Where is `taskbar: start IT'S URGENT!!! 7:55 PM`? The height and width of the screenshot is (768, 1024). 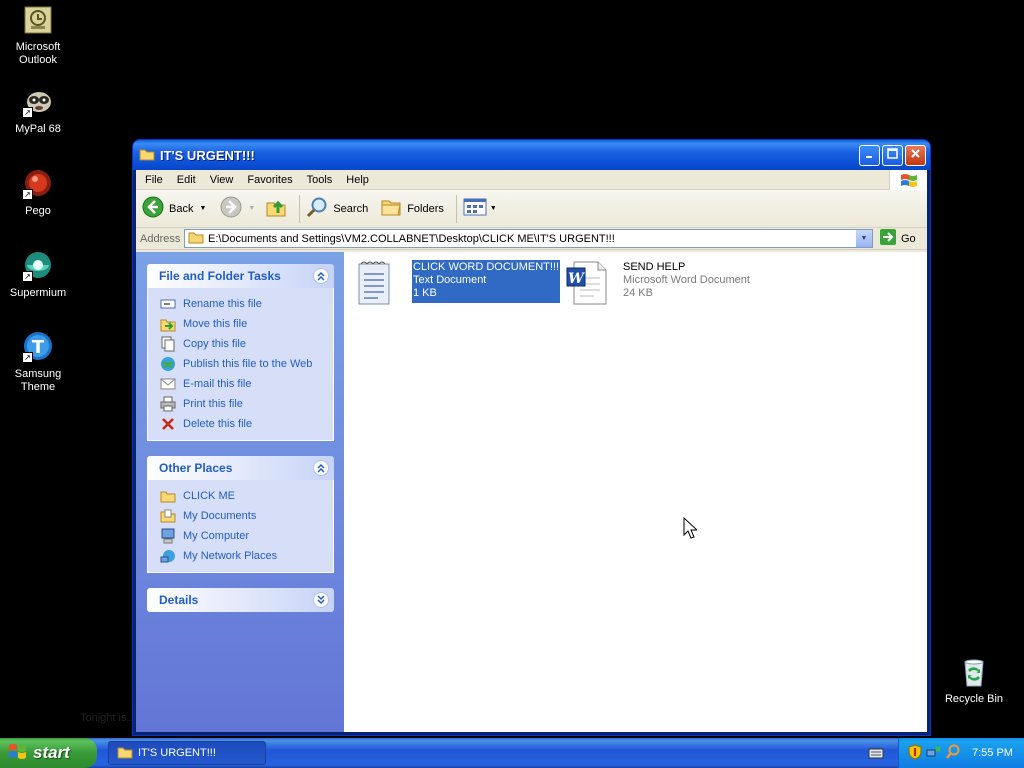
taskbar: start IT'S URGENT!!! 7:55 PM is located at coordinates (512, 753).